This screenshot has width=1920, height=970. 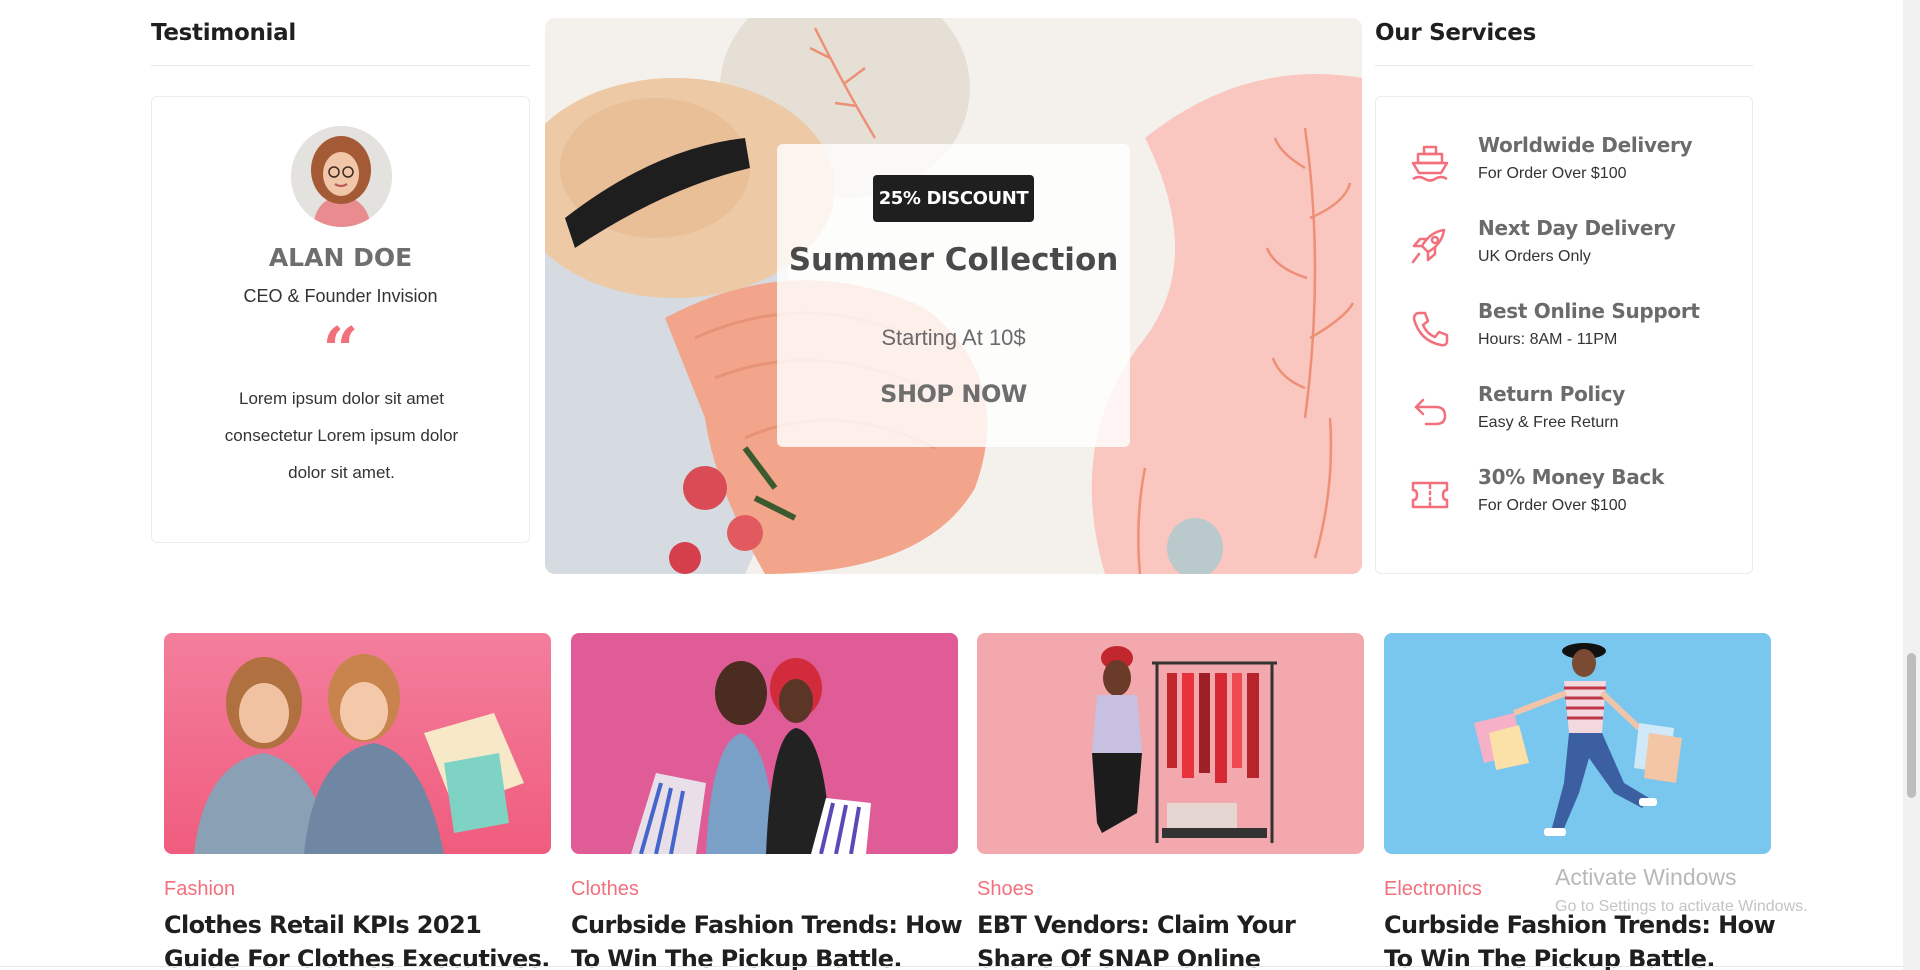 I want to click on scrollbar-thumb, so click(x=1911, y=725).